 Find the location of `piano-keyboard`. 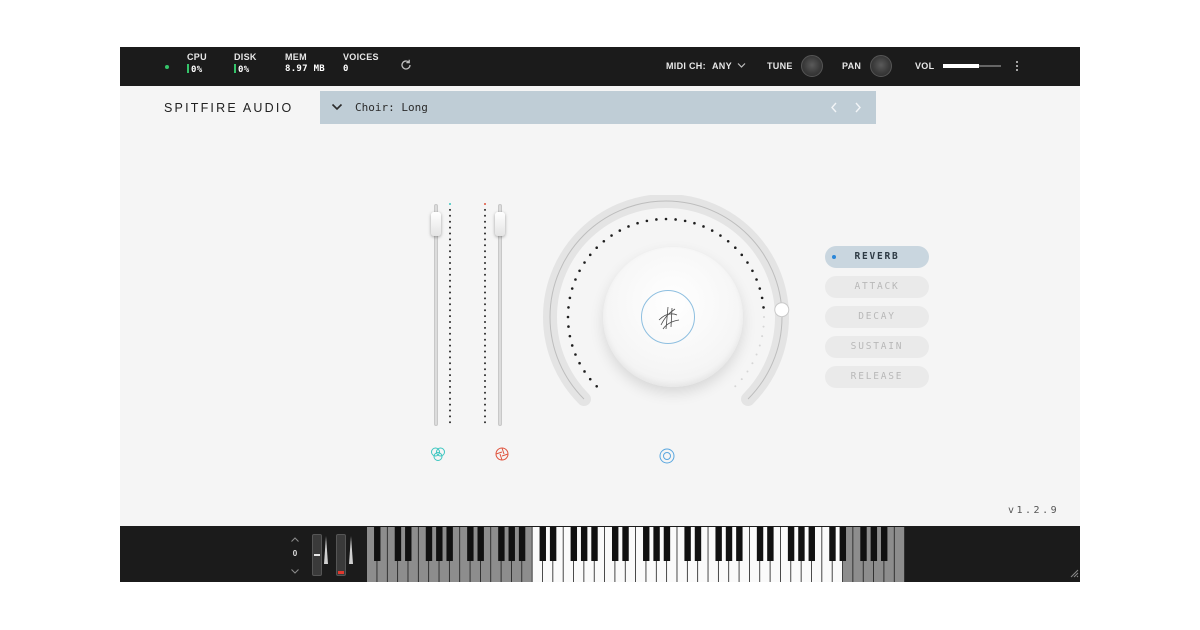

piano-keyboard is located at coordinates (636, 554).